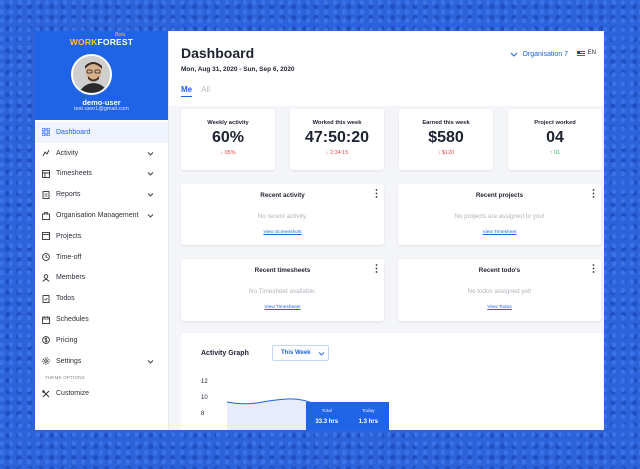 The image size is (640, 469). I want to click on view-timesheets-link: View Timesheets, so click(282, 307).